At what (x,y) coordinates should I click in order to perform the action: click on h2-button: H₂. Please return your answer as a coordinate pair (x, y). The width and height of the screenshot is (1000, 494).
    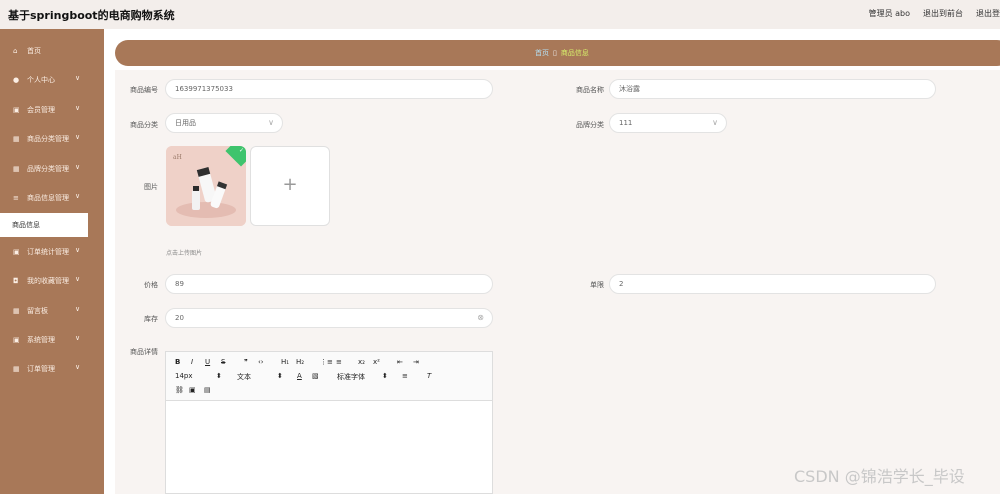
    Looking at the image, I should click on (300, 362).